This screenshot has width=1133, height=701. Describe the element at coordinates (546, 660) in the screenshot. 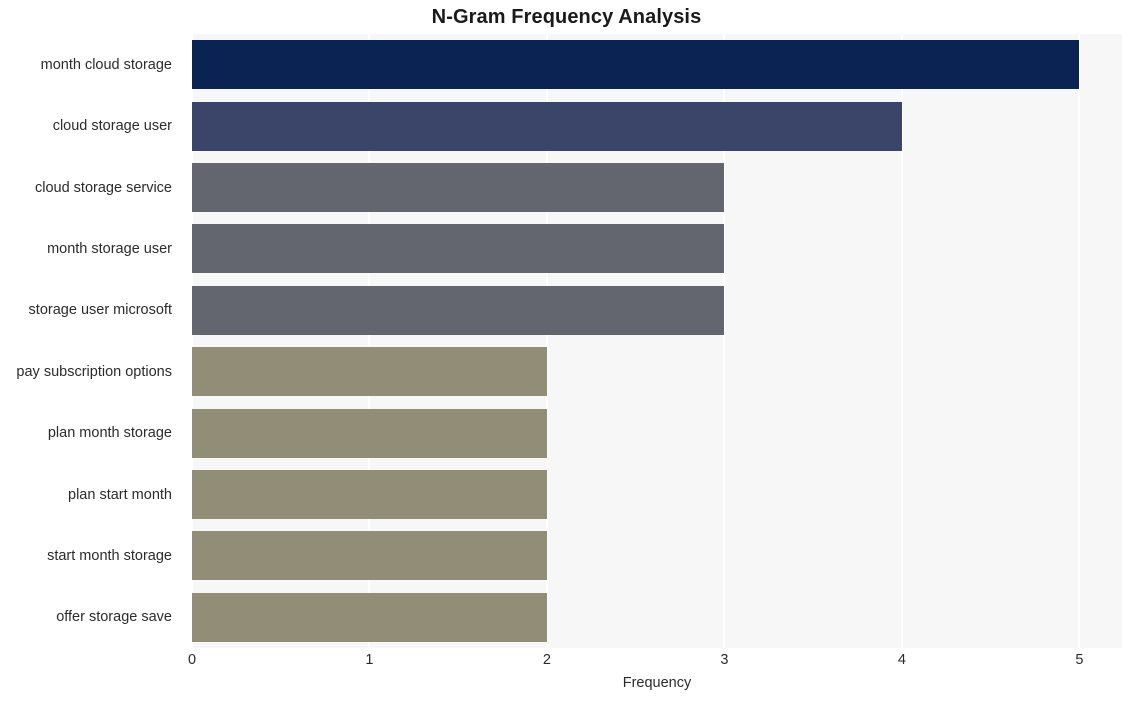

I see `x-tick-label-2: 2` at that location.